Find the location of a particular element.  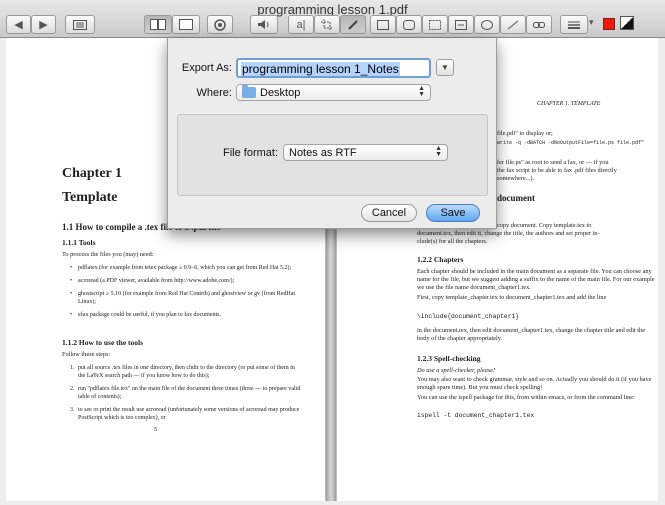

line-icon is located at coordinates (513, 24).